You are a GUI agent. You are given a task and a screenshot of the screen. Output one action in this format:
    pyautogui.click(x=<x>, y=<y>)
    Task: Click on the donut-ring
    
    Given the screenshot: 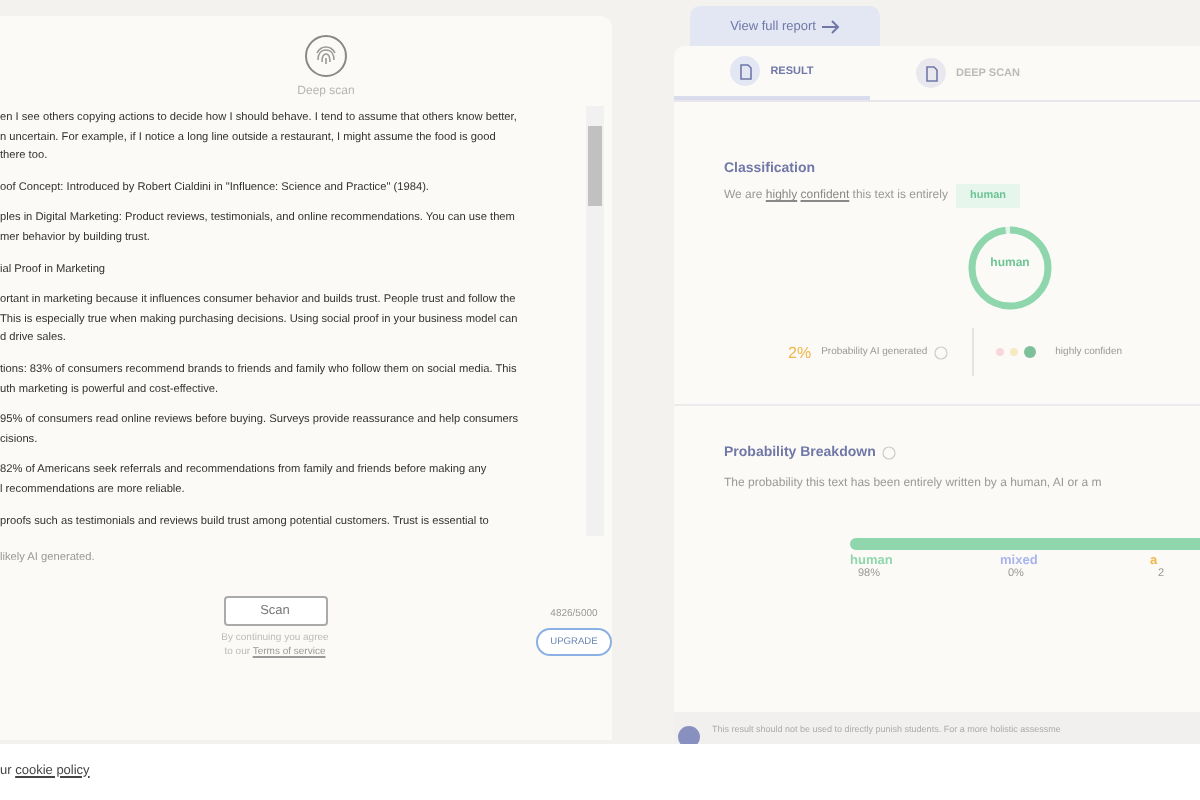 What is the action you would take?
    pyautogui.click(x=1010, y=268)
    